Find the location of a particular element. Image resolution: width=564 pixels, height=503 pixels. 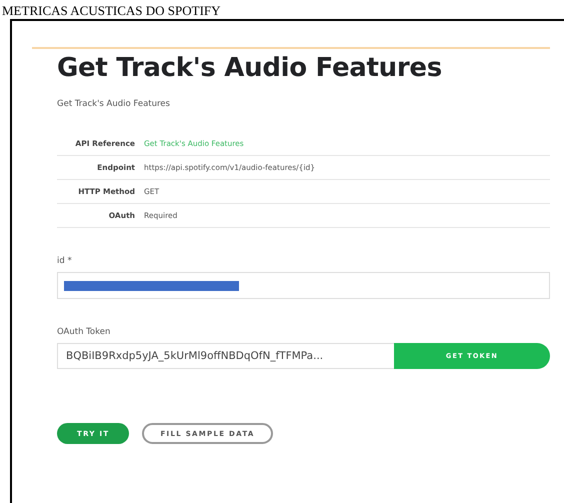

document-caption: METRICAS ACUSTICAS DO SPOTIFY is located at coordinates (111, 11).